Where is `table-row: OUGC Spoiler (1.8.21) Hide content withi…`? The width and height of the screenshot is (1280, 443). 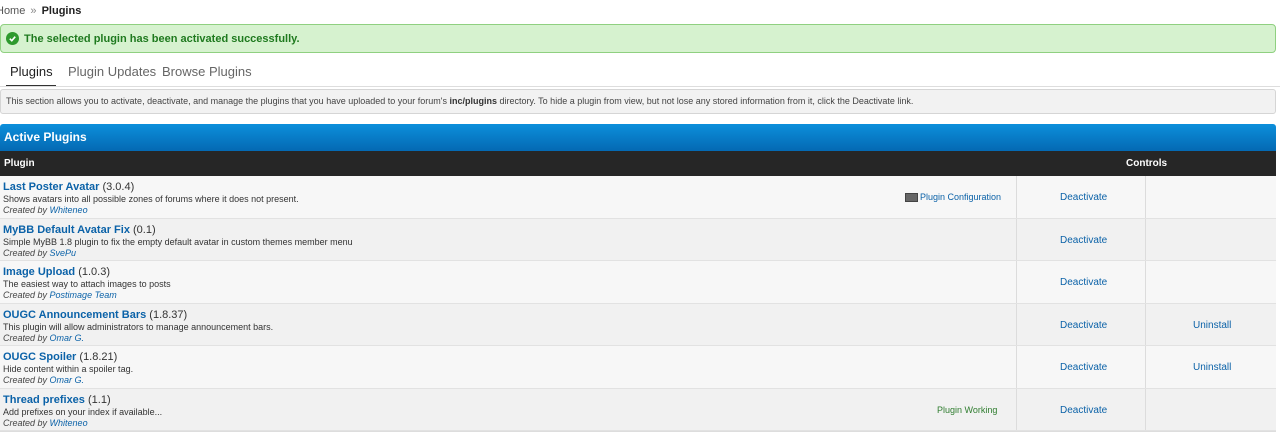
table-row: OUGC Spoiler (1.8.21) Hide content withi… is located at coordinates (638, 367).